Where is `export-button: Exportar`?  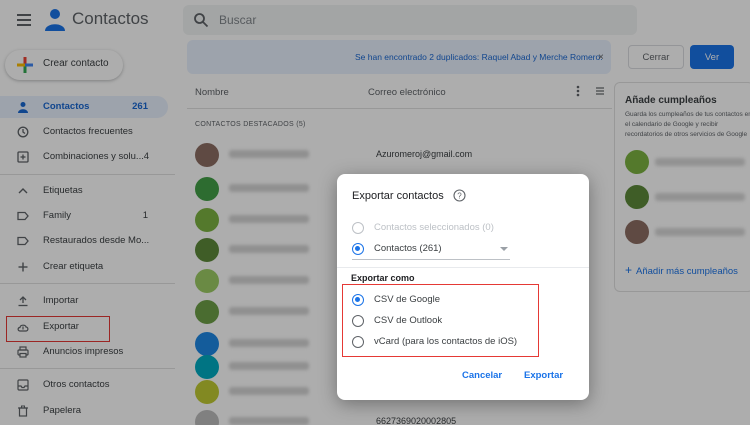
export-button: Exportar is located at coordinates (543, 375).